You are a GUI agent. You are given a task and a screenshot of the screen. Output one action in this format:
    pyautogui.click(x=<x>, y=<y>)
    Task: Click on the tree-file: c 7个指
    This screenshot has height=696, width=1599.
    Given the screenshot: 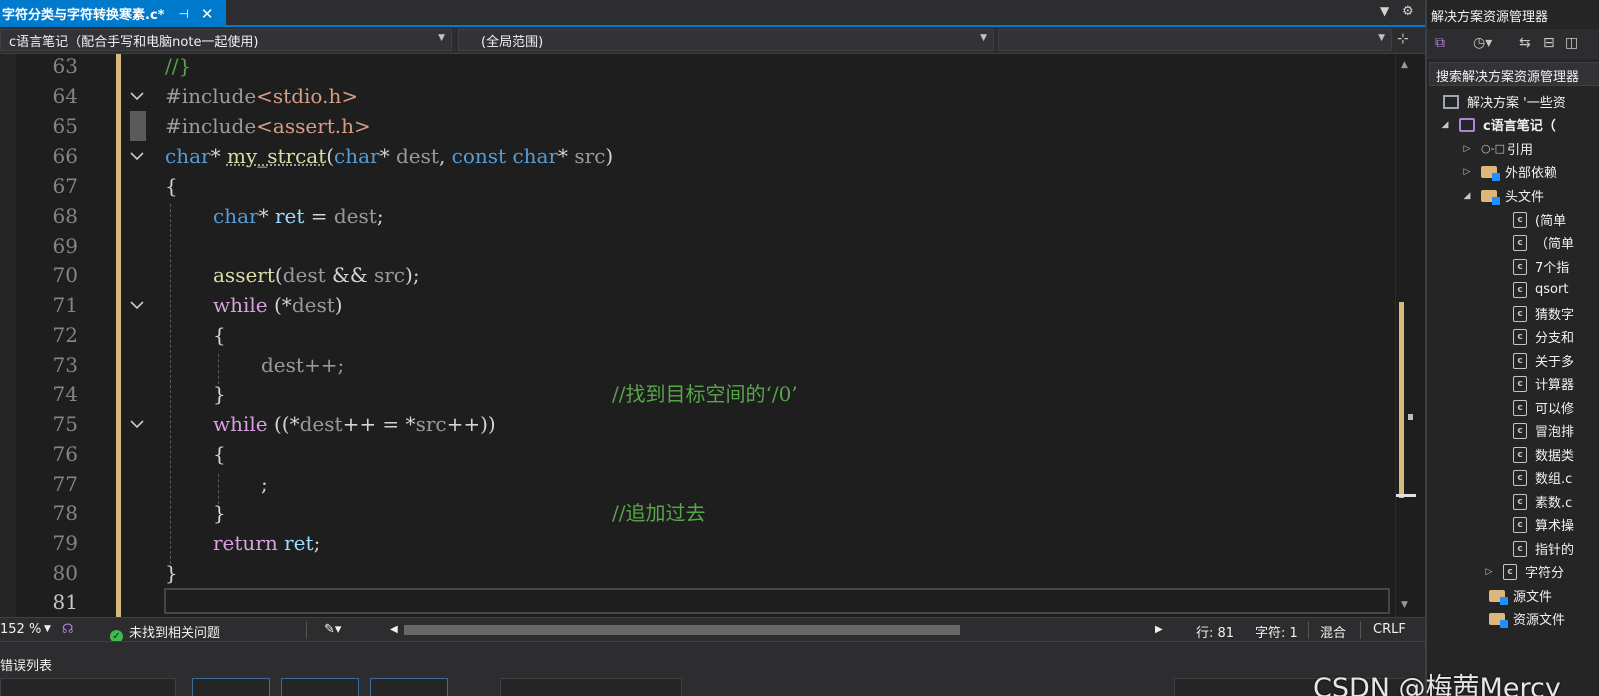 What is the action you would take?
    pyautogui.click(x=1541, y=266)
    